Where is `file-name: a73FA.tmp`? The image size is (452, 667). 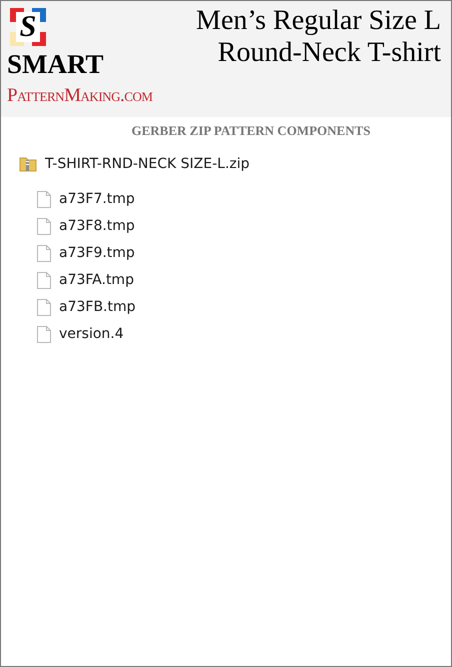
file-name: a73FA.tmp is located at coordinates (96, 280).